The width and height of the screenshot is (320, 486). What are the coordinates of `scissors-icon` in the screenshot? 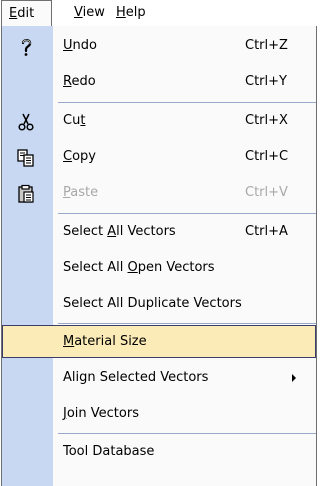 It's located at (26, 122).